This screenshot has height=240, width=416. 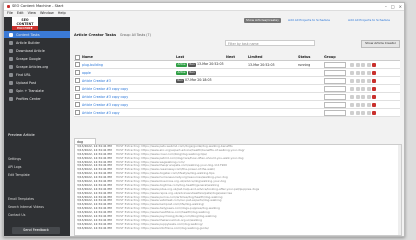 What do you see at coordinates (92, 65) in the screenshot?
I see `task-name: plug-building` at bounding box center [92, 65].